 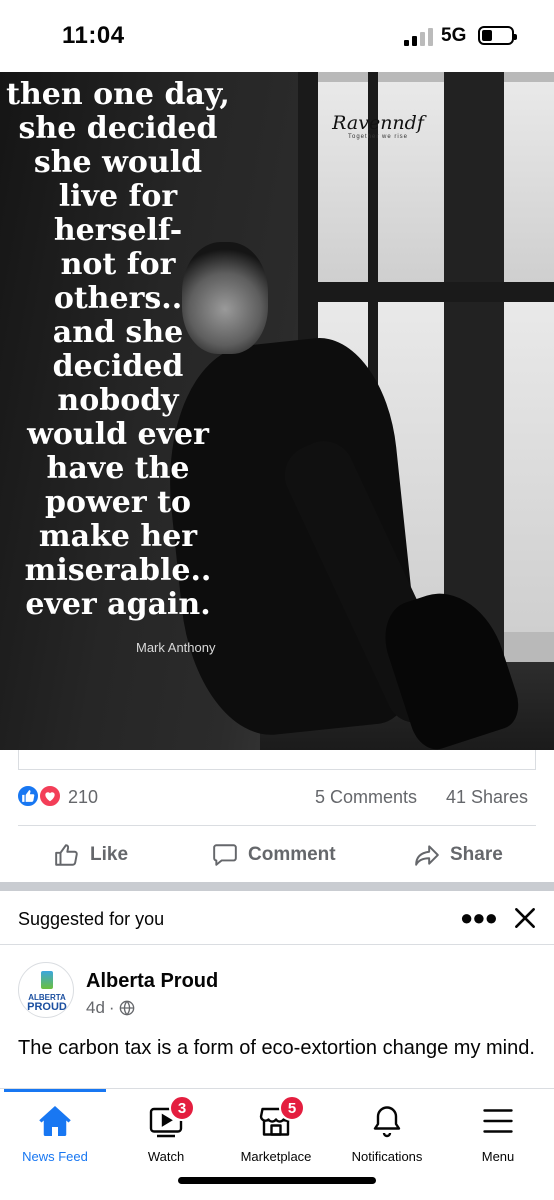 What do you see at coordinates (109, 854) in the screenshot?
I see `like-label: Like` at bounding box center [109, 854].